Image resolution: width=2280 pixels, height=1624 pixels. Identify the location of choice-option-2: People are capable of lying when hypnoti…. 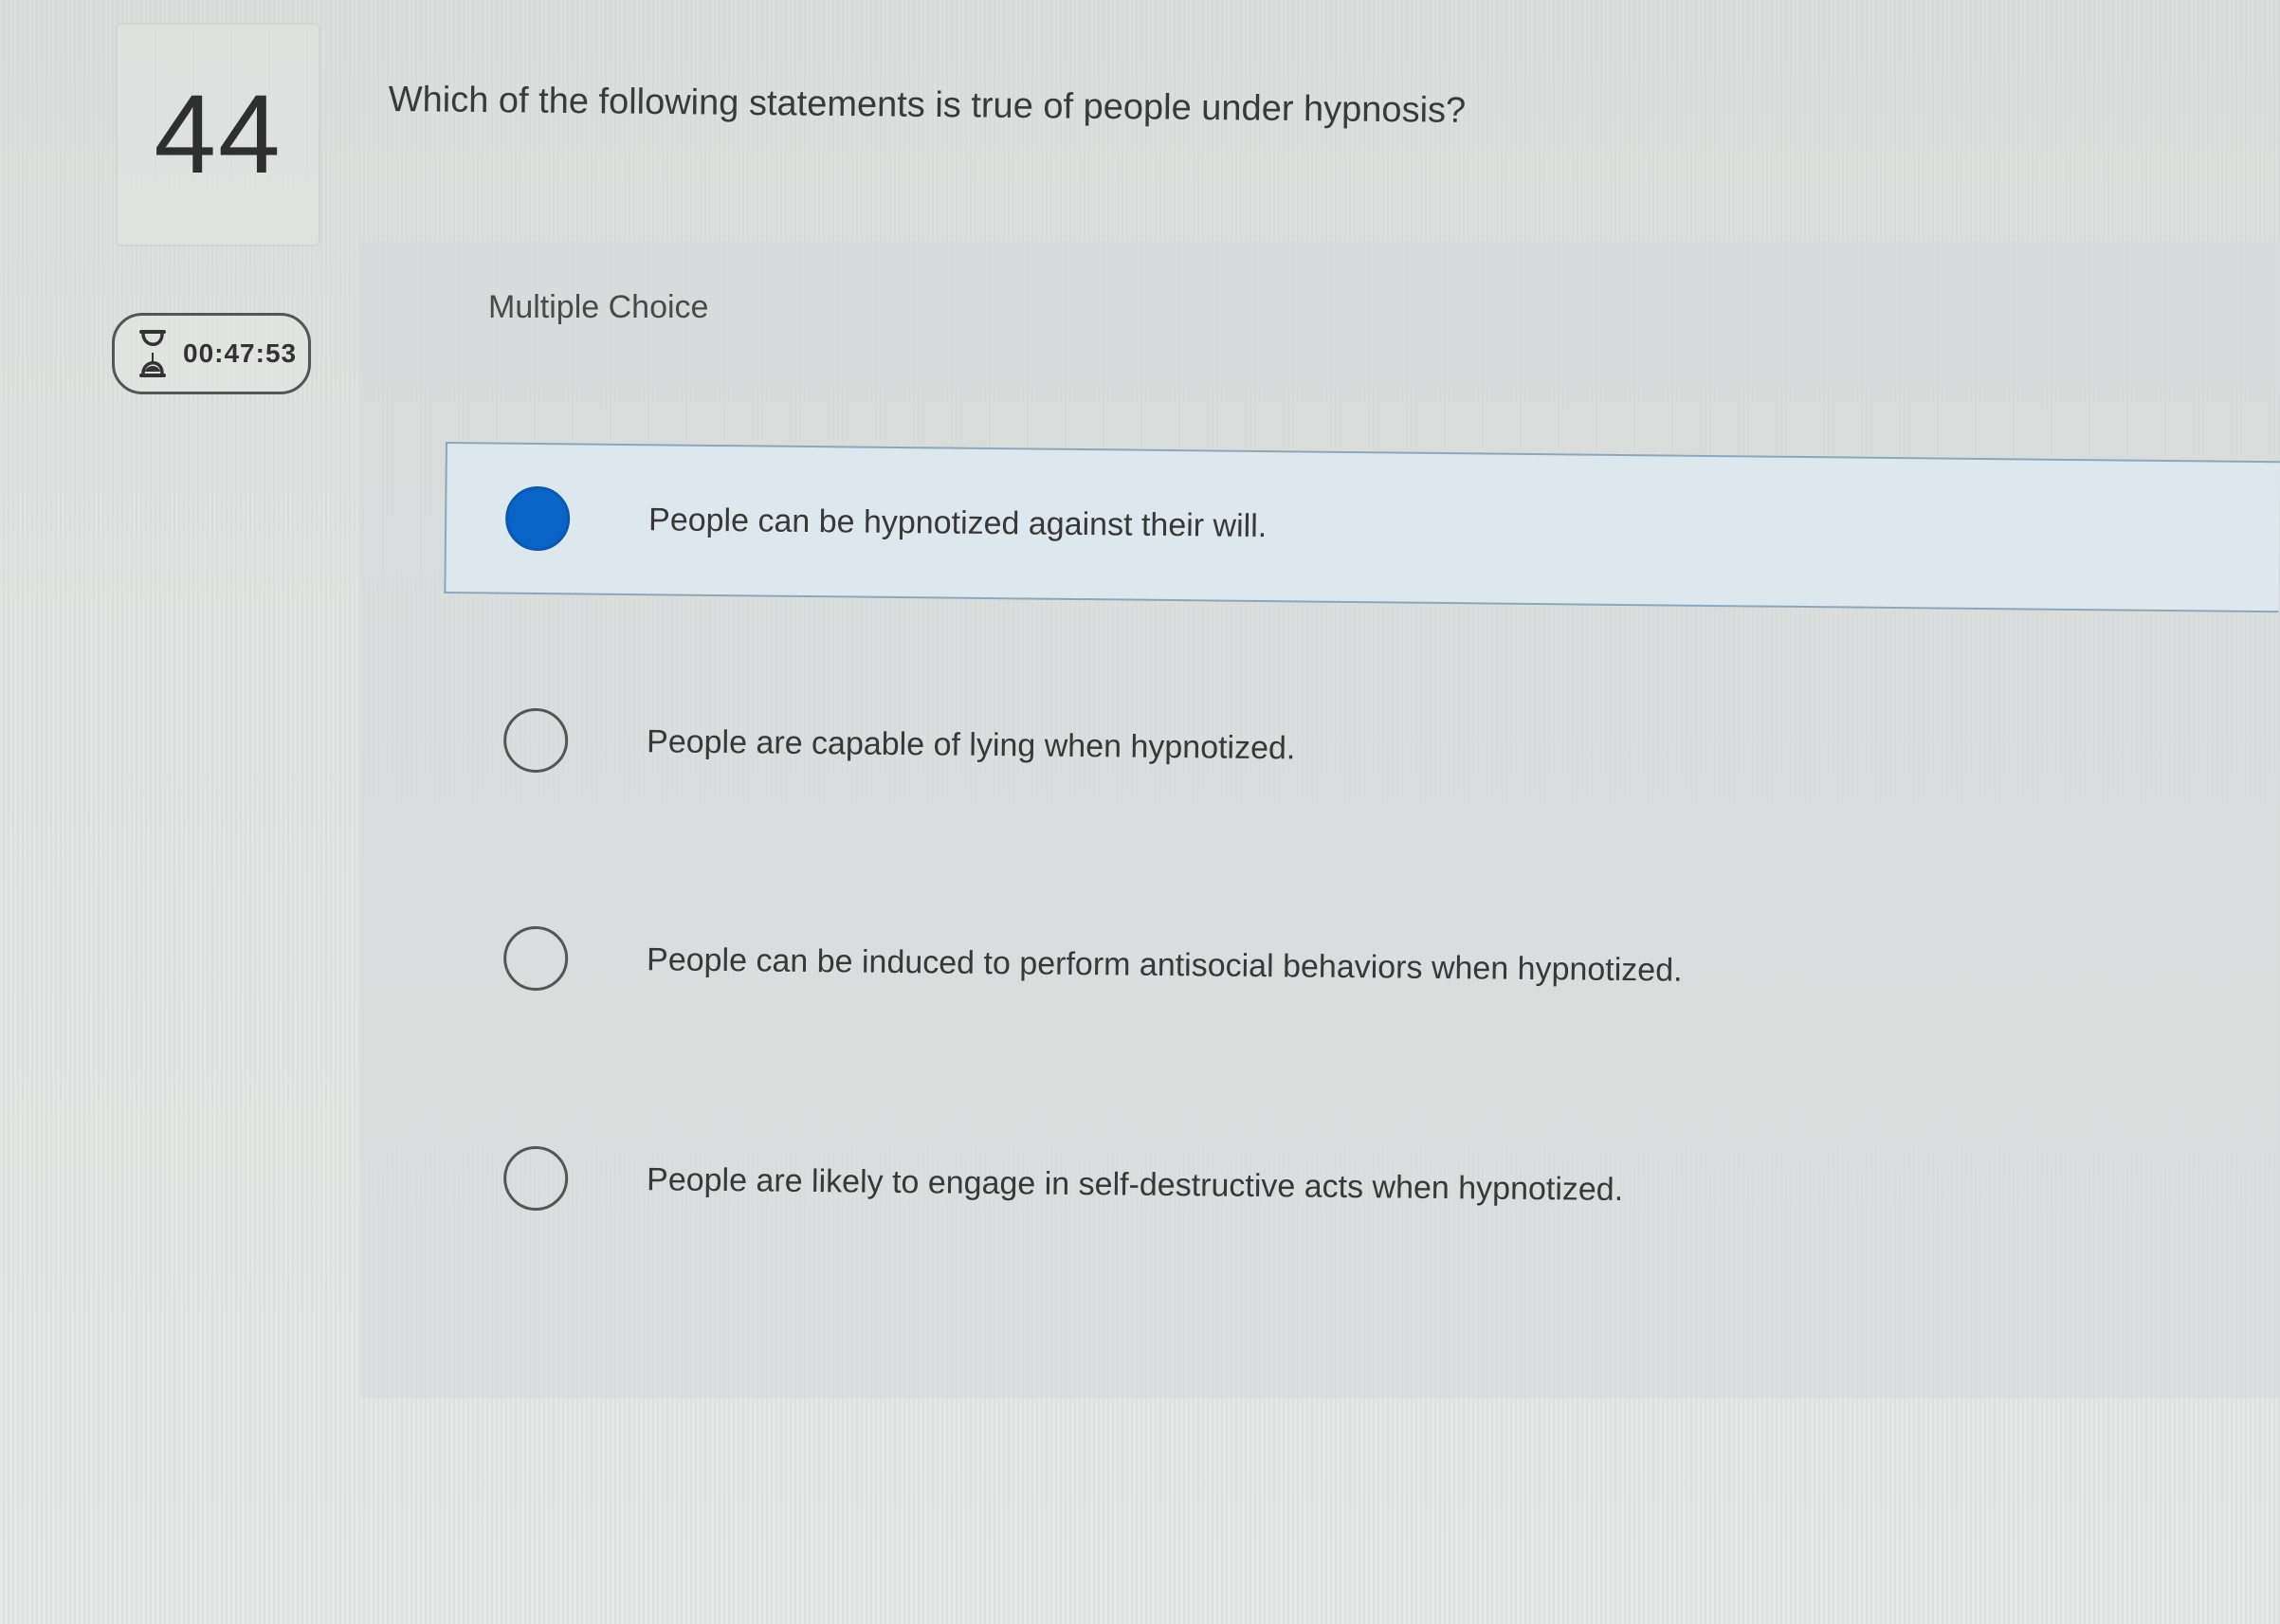
(1362, 749).